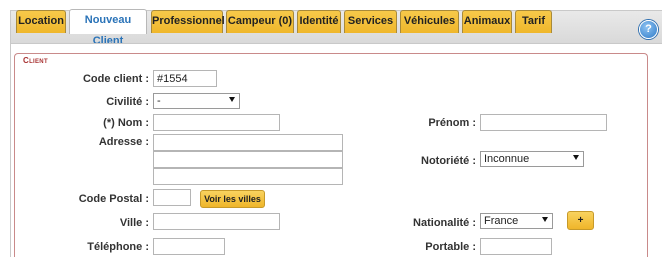  What do you see at coordinates (444, 223) in the screenshot?
I see `nationalite-label: Nationalité :` at bounding box center [444, 223].